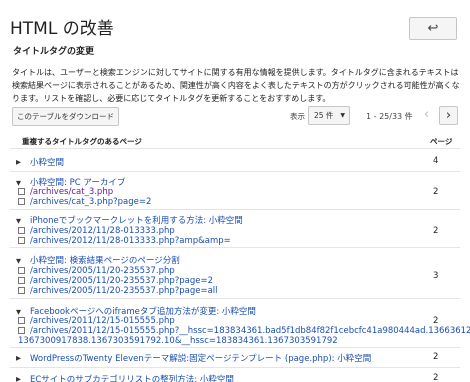 The image size is (470, 382). Describe the element at coordinates (102, 271) in the screenshot. I see `url-link: /archives/2005/11/20-235537.php` at that location.